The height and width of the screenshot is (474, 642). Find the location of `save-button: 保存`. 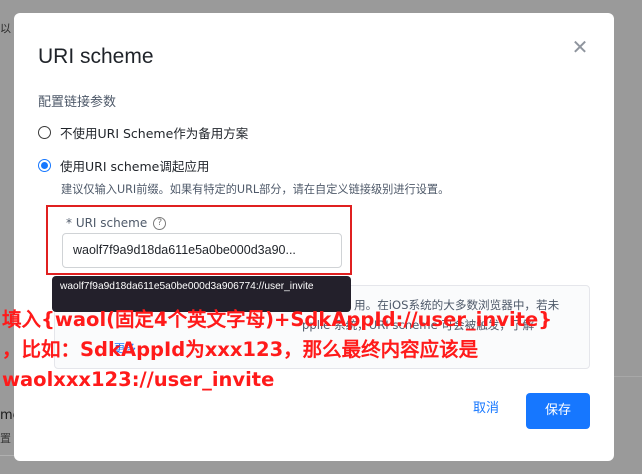

save-button: 保存 is located at coordinates (558, 411).